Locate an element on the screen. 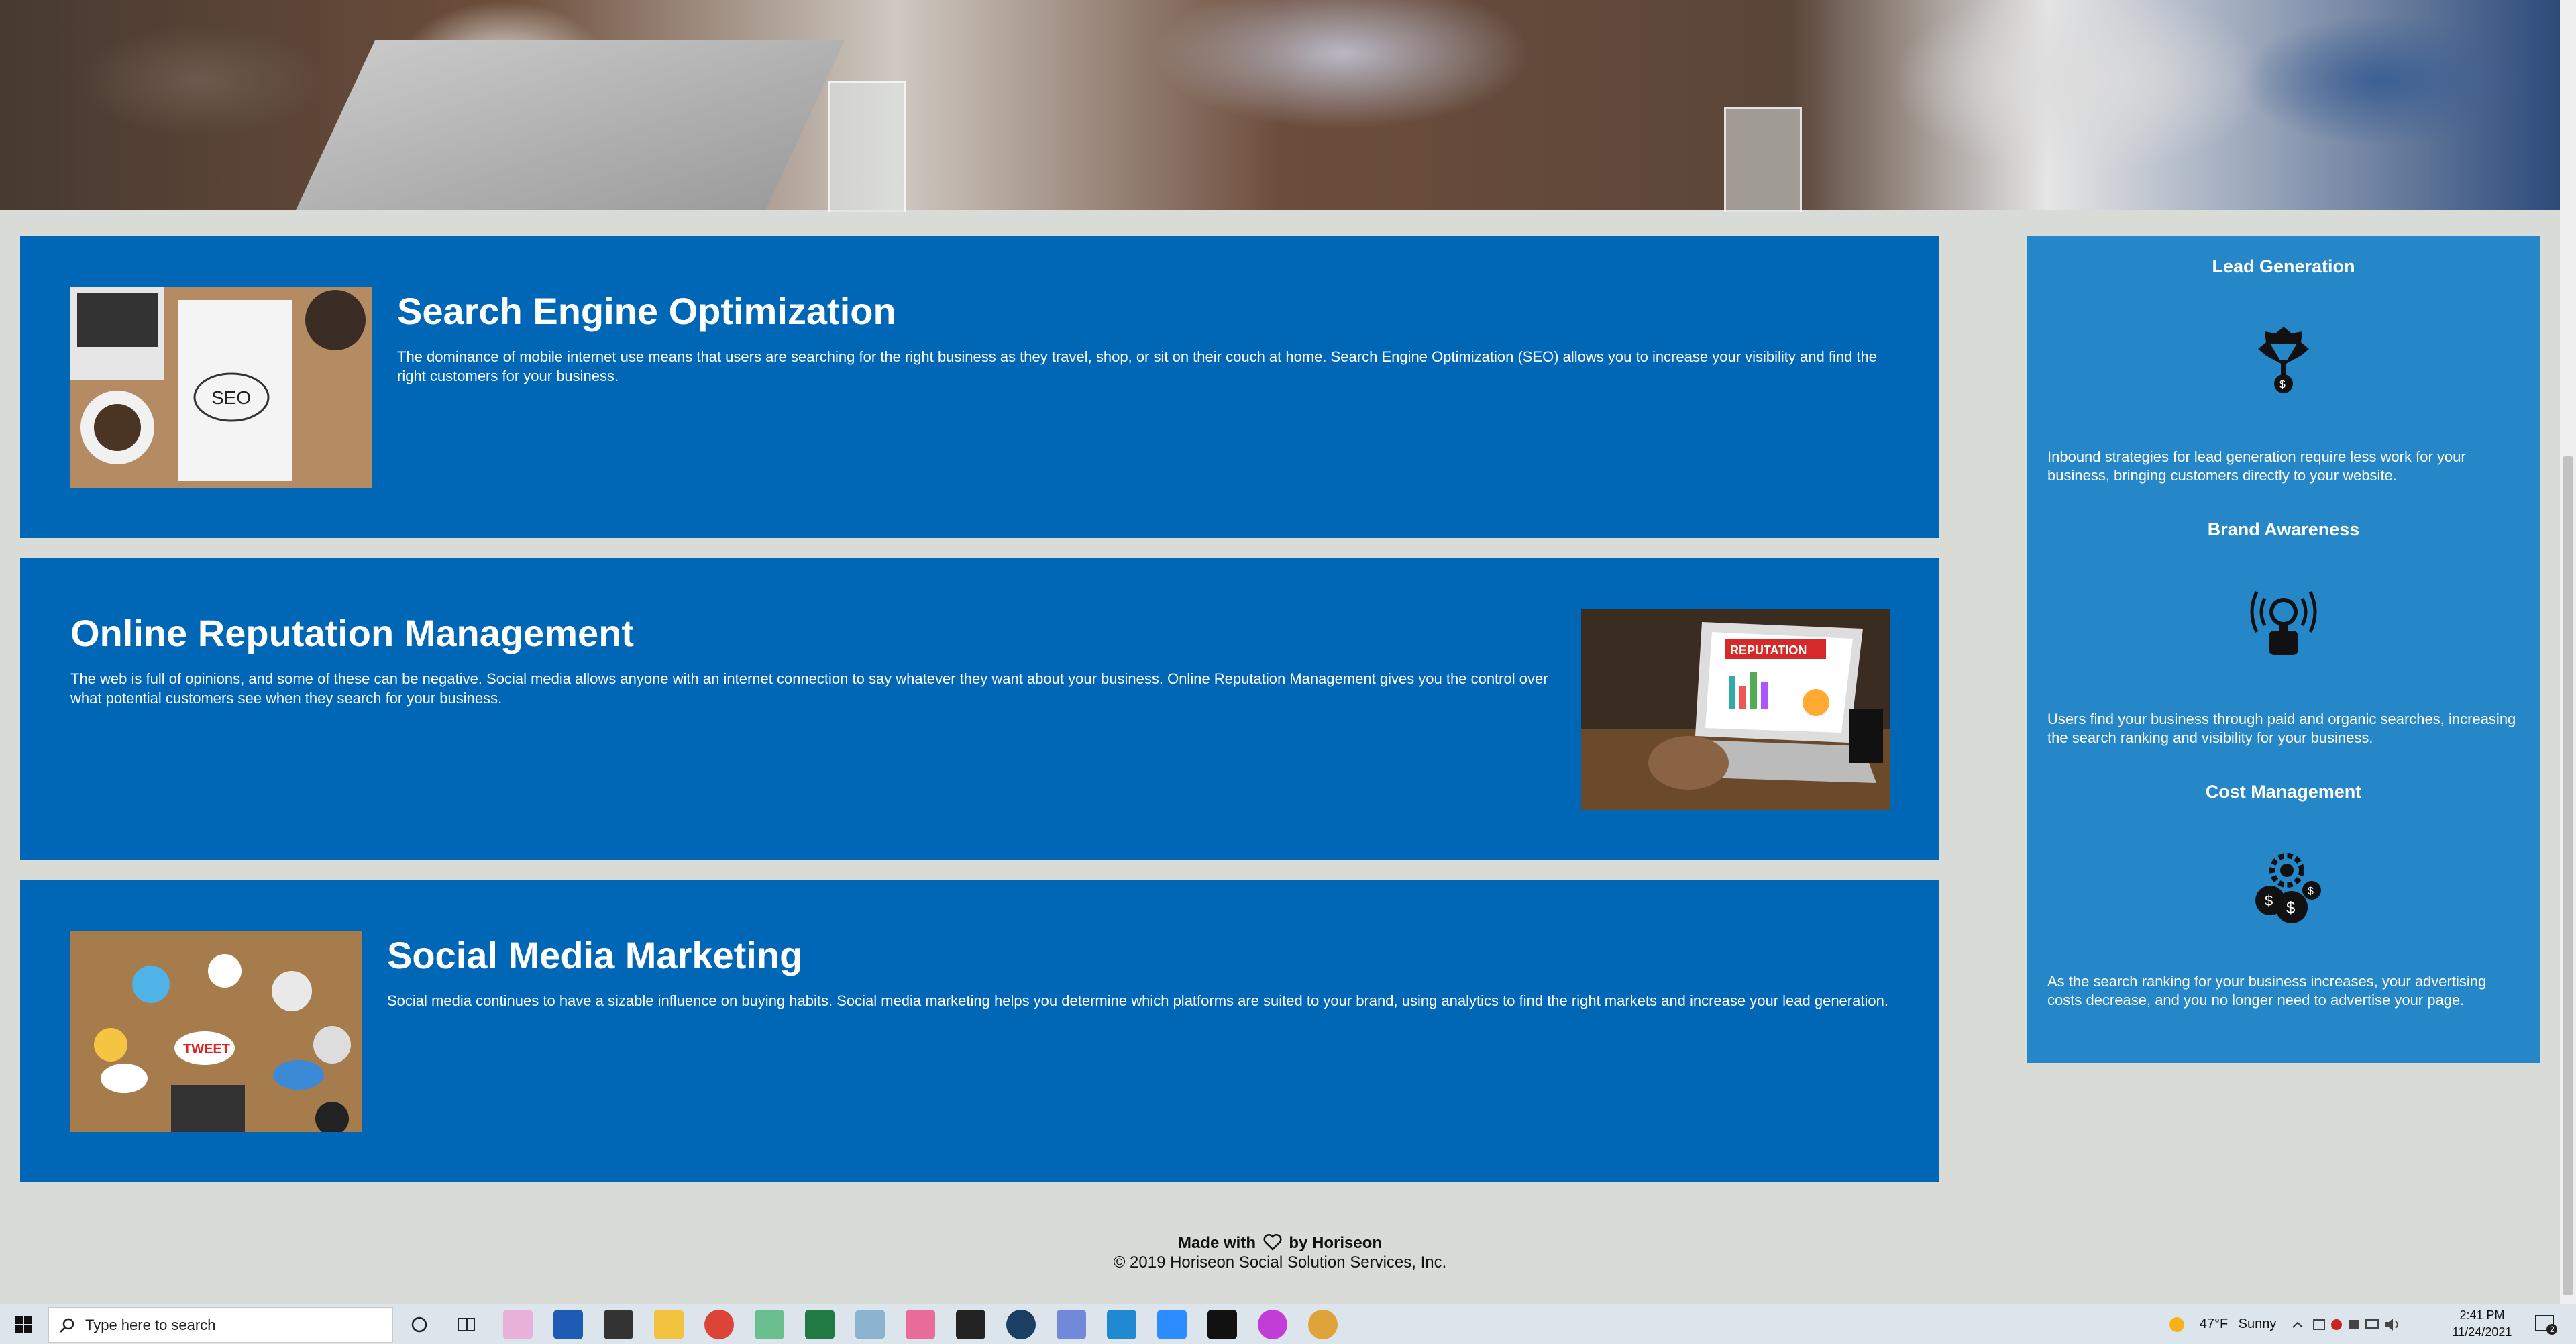  reputation-image: REPUTATION is located at coordinates (1735, 709).